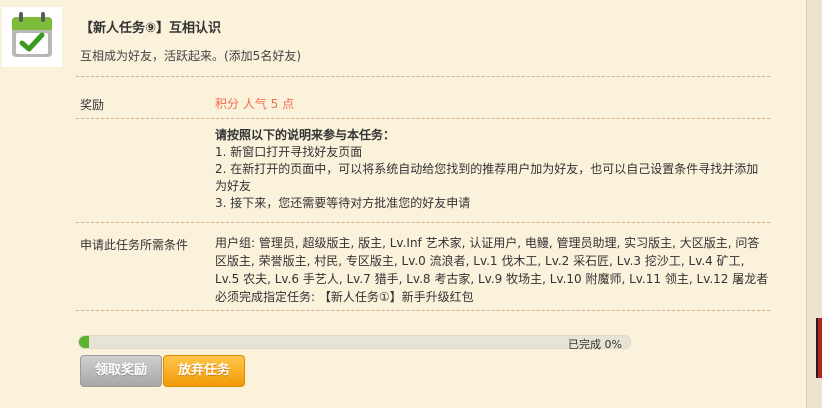  What do you see at coordinates (492, 152) in the screenshot?
I see `instruction-step: 1. 新窗口打开寻找好友页面` at bounding box center [492, 152].